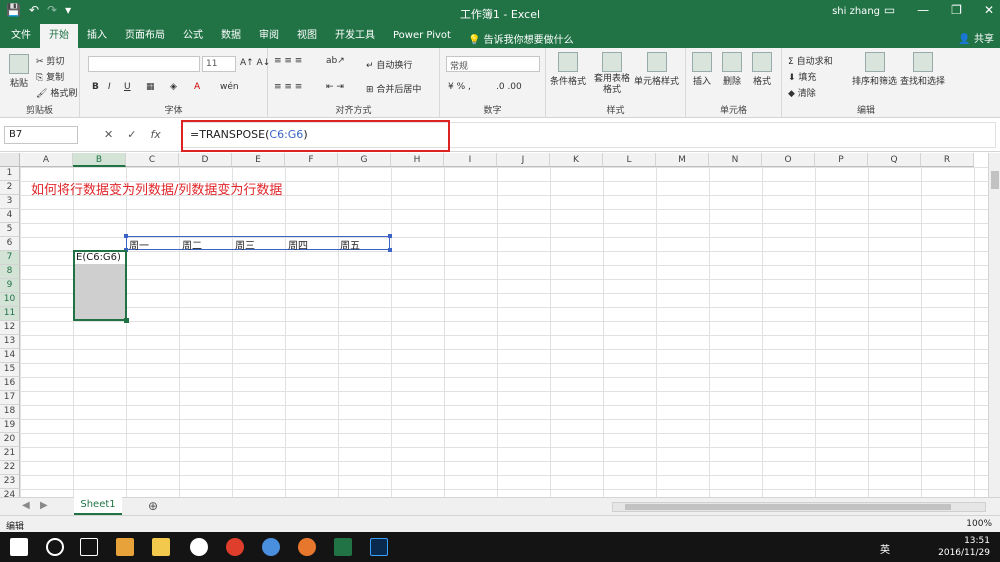 The image size is (1000, 562). Describe the element at coordinates (10, 202) in the screenshot. I see `row-header-3: 3` at that location.